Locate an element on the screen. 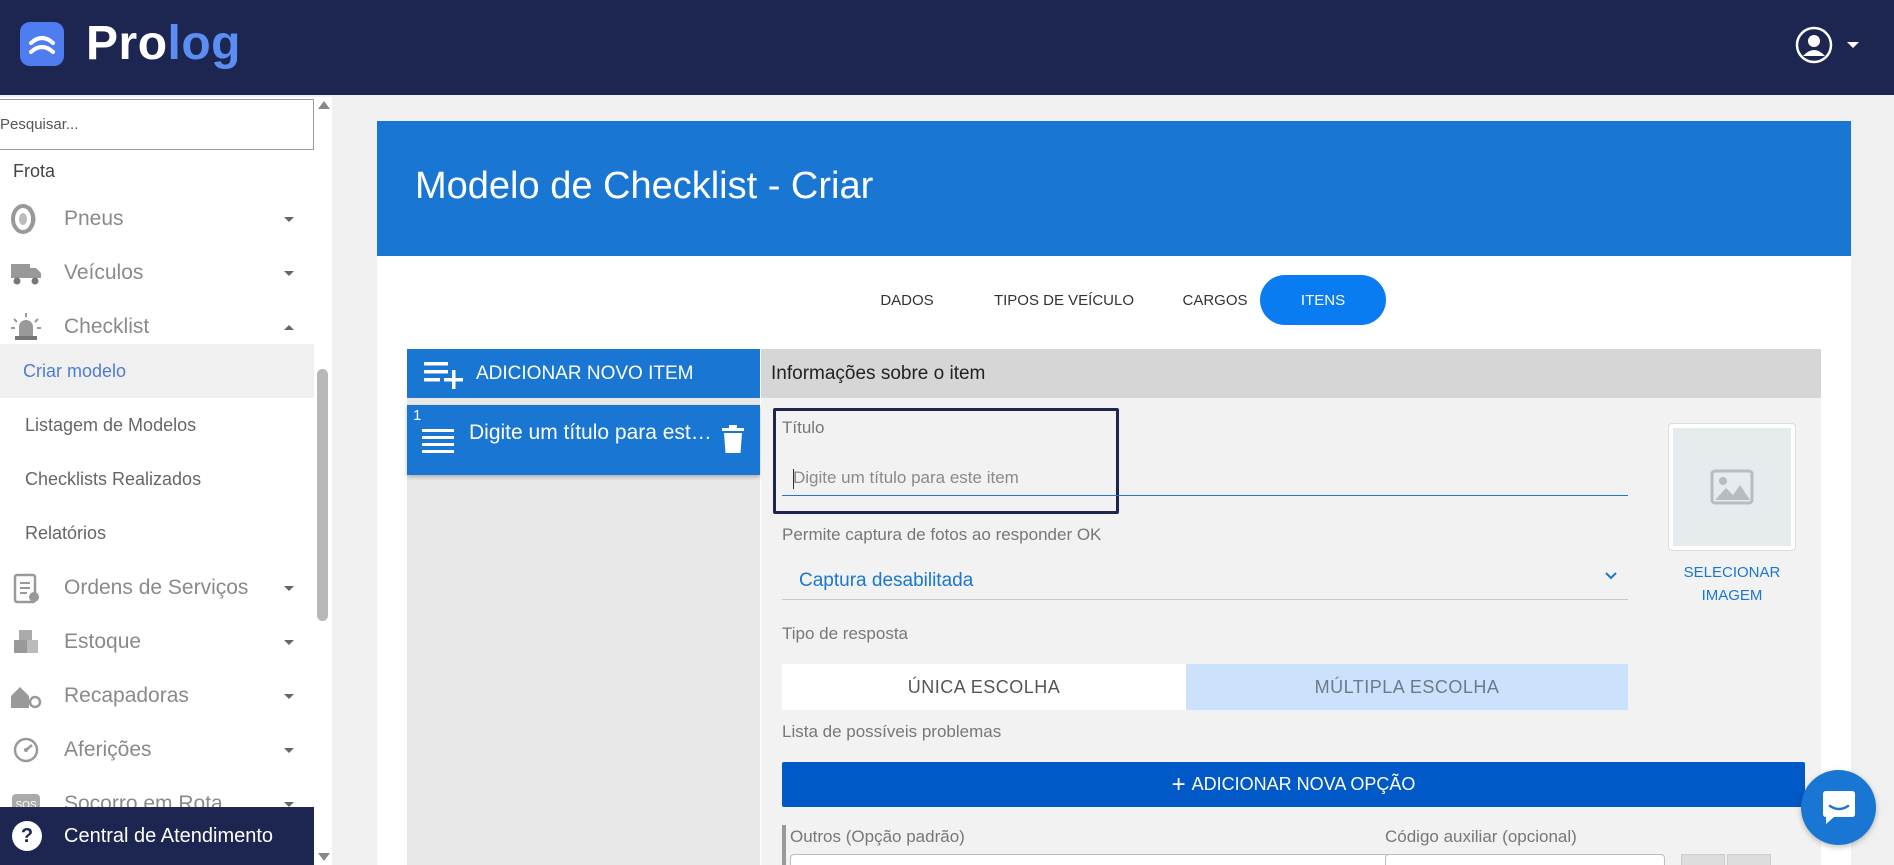 The height and width of the screenshot is (865, 1894). tab-tipos-veiculo: TIPOS DE VEÍCULO is located at coordinates (1064, 300).